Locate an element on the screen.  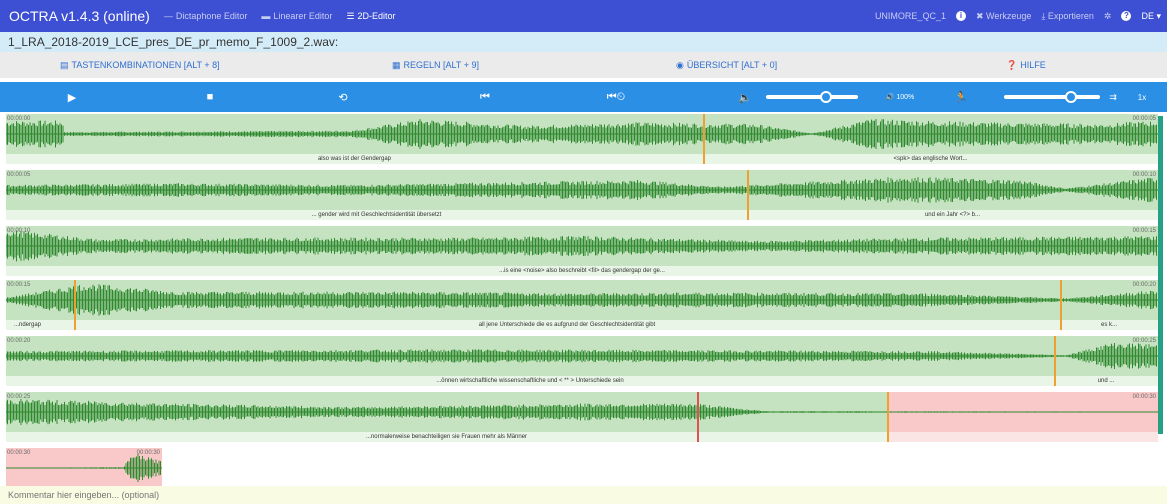
step-backward-icon: ⏮ is located at coordinates (485, 97).